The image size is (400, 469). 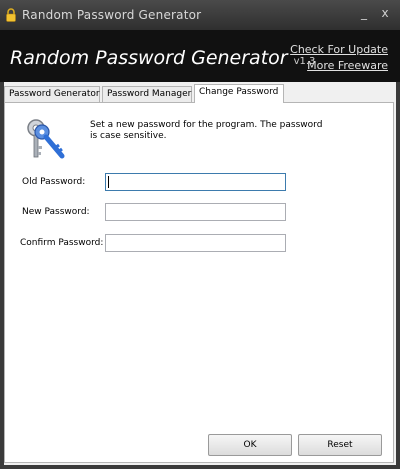 I want to click on old-password-label: Old Password:, so click(x=54, y=182).